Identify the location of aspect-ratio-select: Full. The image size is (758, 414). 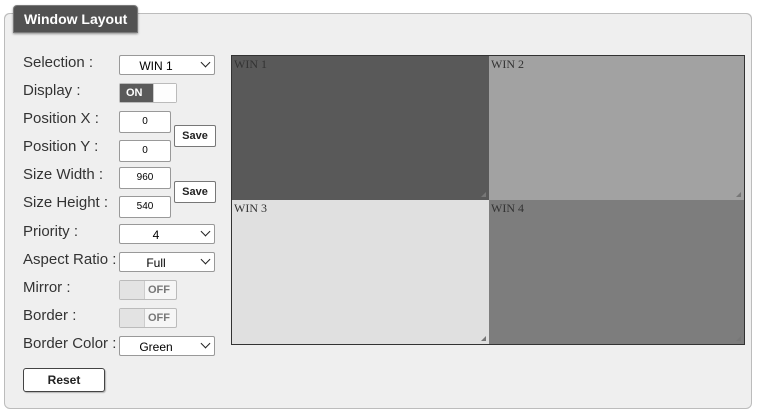
(167, 262).